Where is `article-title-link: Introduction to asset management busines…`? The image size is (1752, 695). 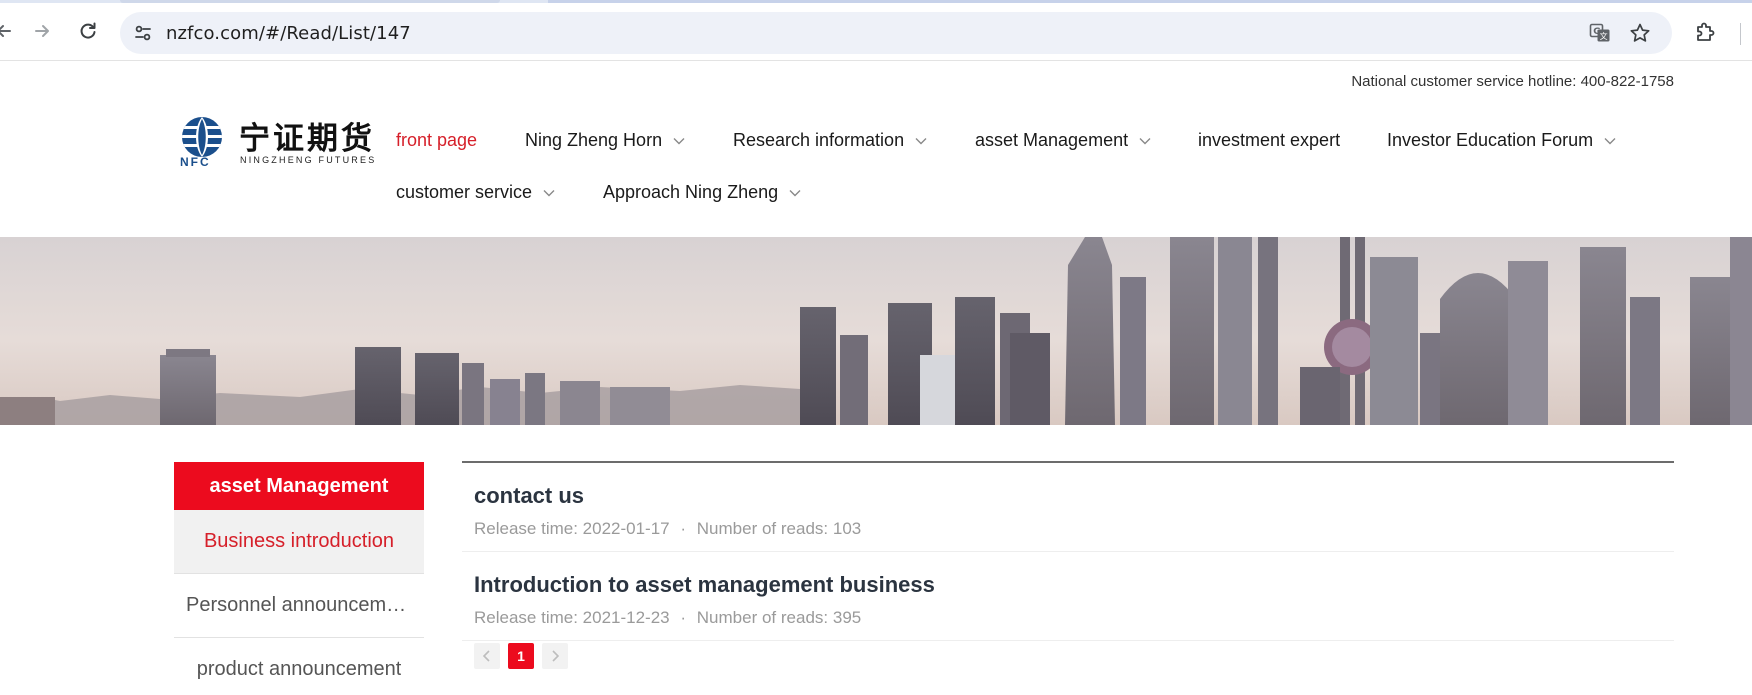
article-title-link: Introduction to asset management busines… is located at coordinates (704, 585).